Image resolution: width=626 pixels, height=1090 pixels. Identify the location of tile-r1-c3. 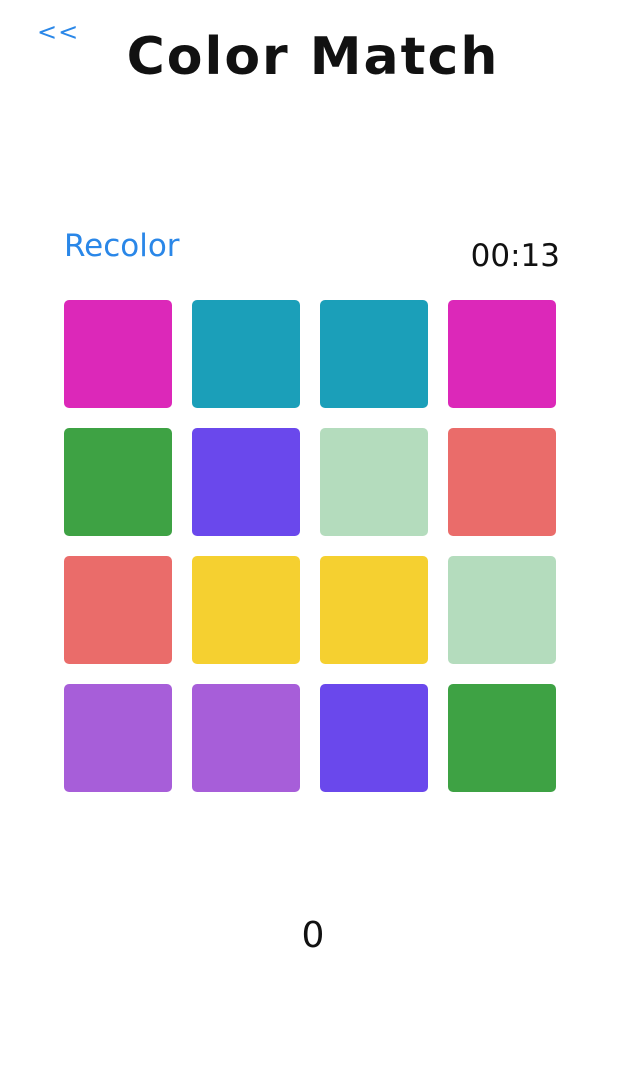
(374, 354).